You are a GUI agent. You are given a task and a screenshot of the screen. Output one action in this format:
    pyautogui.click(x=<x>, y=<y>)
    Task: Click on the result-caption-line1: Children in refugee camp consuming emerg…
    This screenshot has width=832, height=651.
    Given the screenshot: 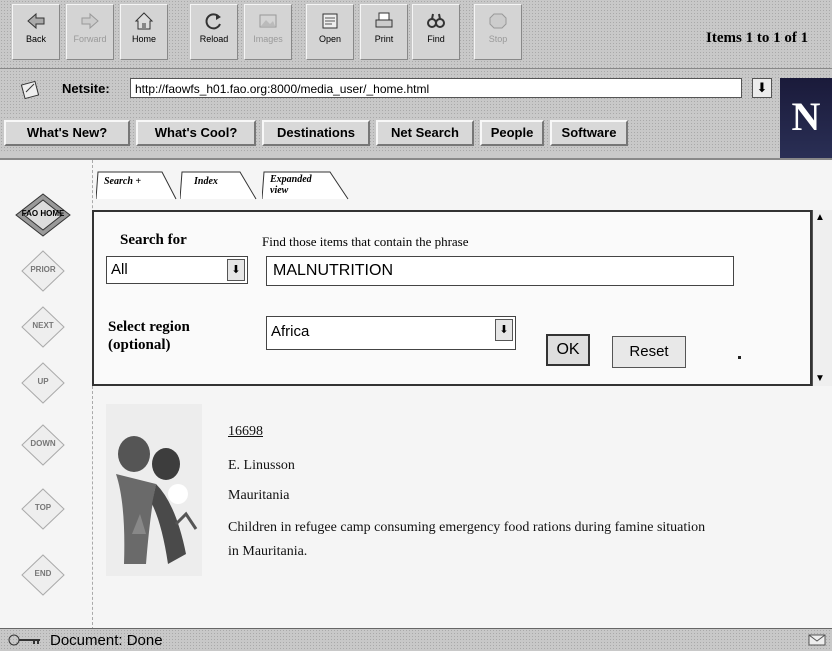 What is the action you would take?
    pyautogui.click(x=467, y=527)
    